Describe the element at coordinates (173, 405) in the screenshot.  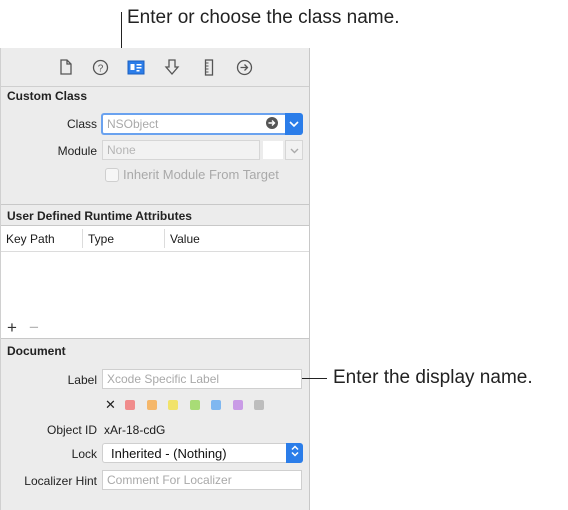
I see `label-color-swatch-yellow` at that location.